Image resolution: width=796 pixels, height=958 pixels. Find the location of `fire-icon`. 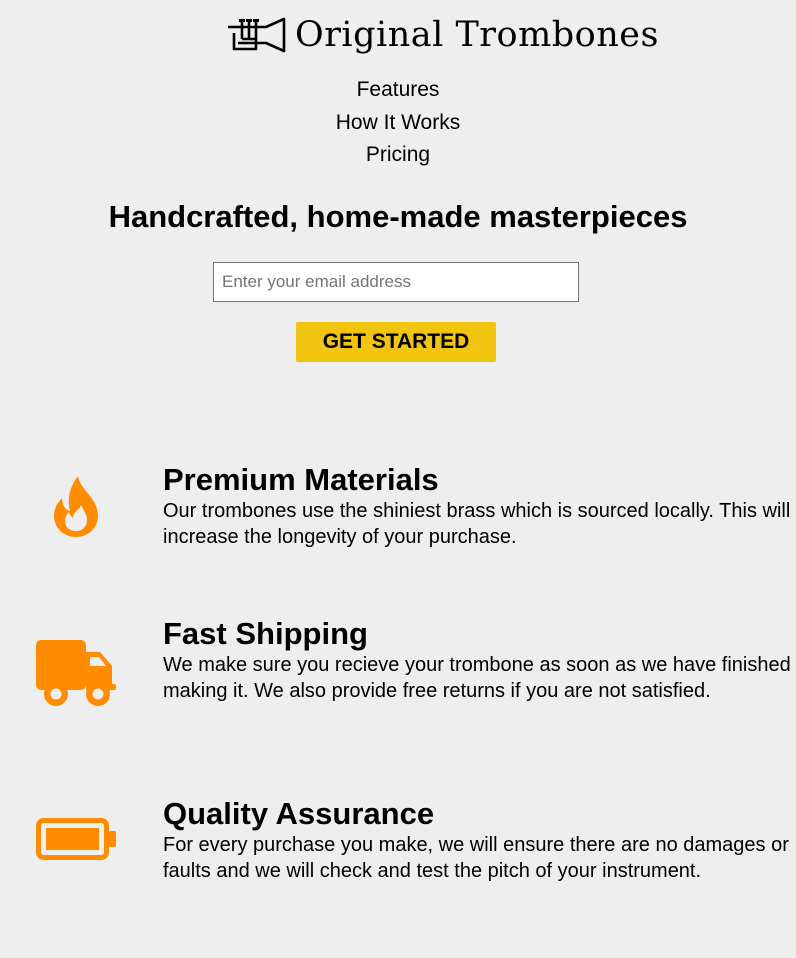

fire-icon is located at coordinates (76, 506).